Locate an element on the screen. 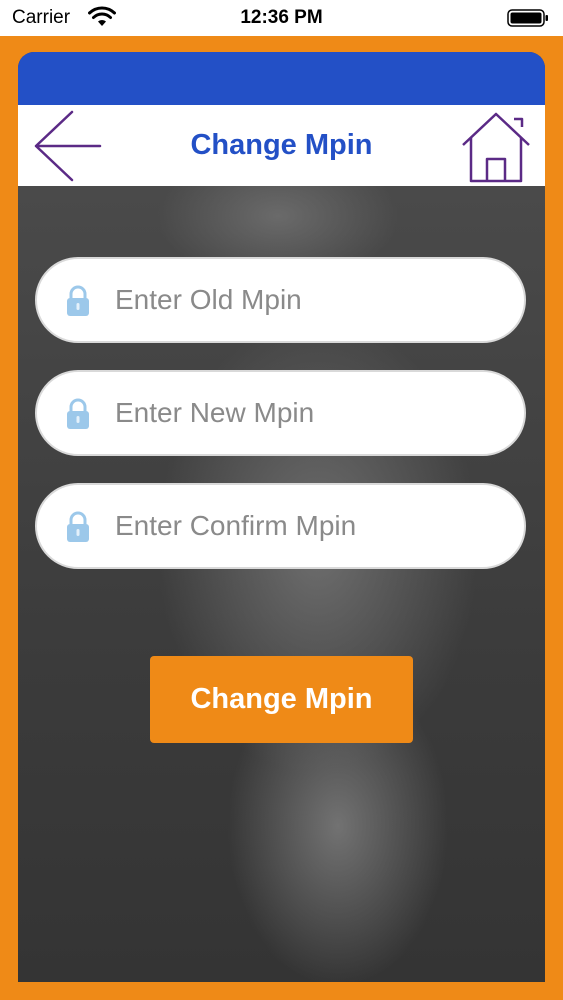 This screenshot has height=1000, width=563. clock: 12:36 PM is located at coordinates (281, 17).